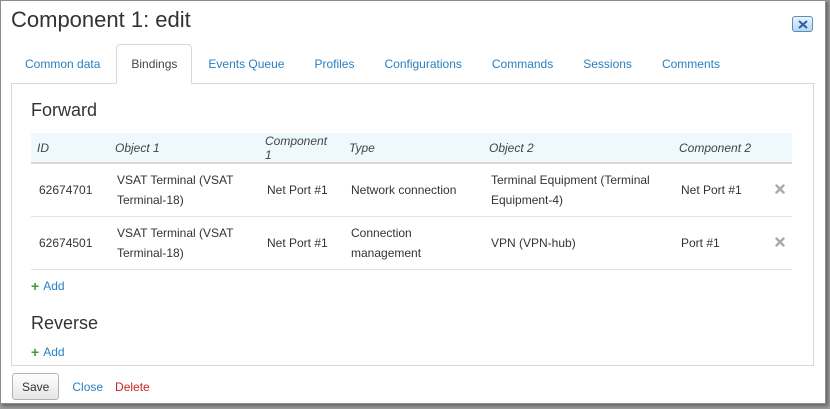 This screenshot has height=409, width=830. What do you see at coordinates (70, 148) in the screenshot?
I see `col-header-id: ID` at bounding box center [70, 148].